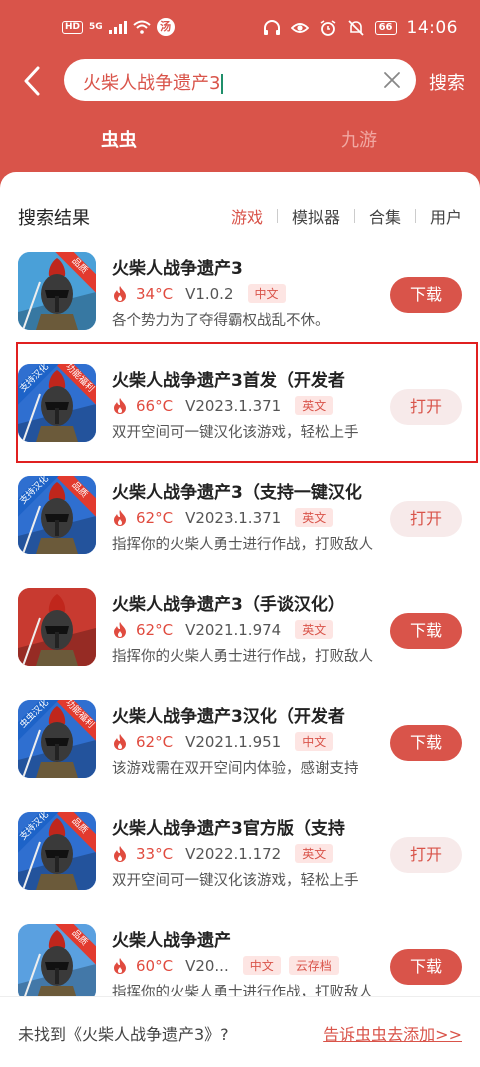 The height and width of the screenshot is (1067, 480). Describe the element at coordinates (359, 139) in the screenshot. I see `tab-jiuyou: 九游` at that location.